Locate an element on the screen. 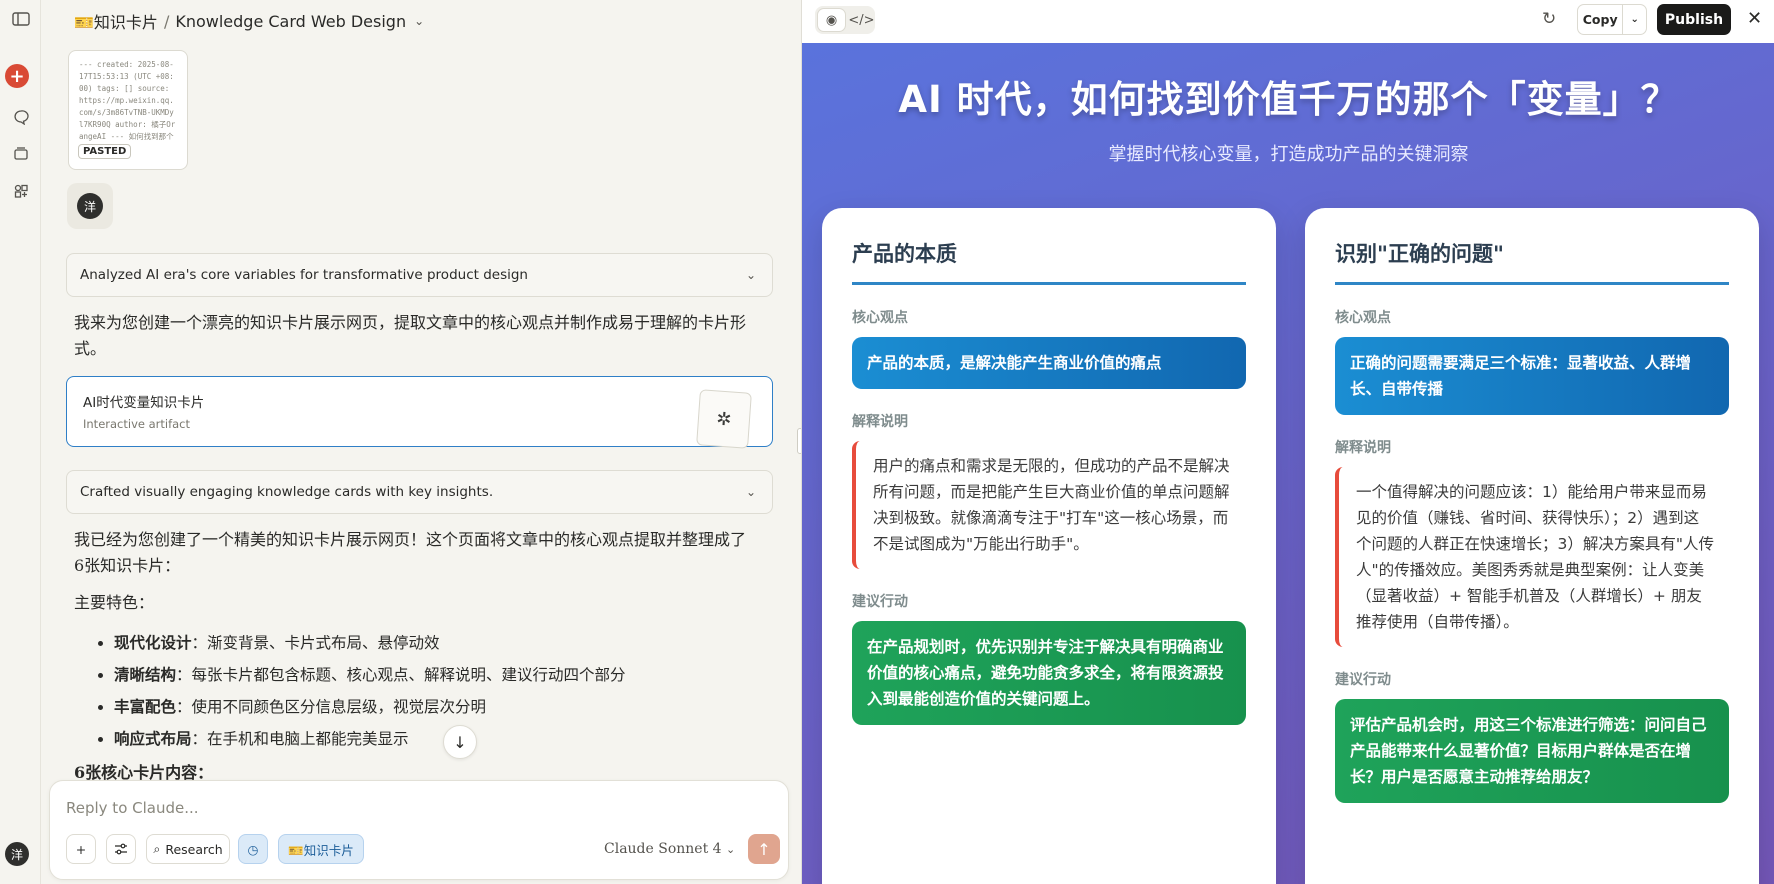 This screenshot has height=884, width=1774. sidebar-toggle-icon is located at coordinates (21, 19).